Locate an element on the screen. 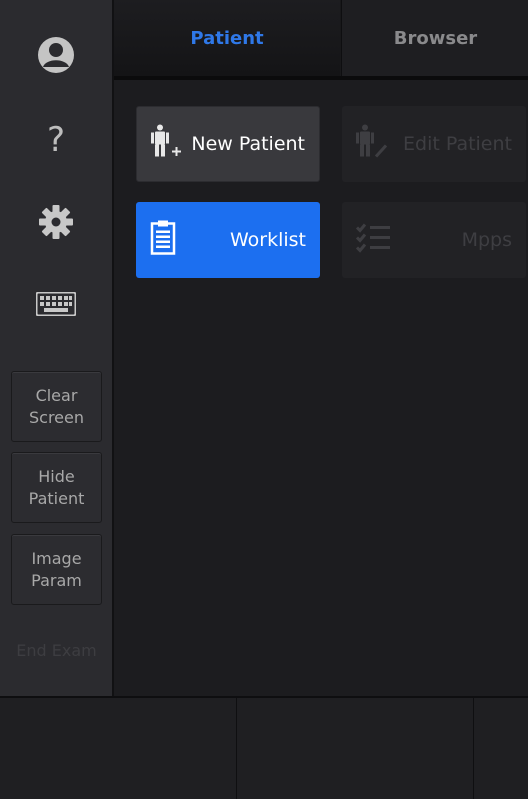  tab-bar: Patient Browser is located at coordinates (321, 40).